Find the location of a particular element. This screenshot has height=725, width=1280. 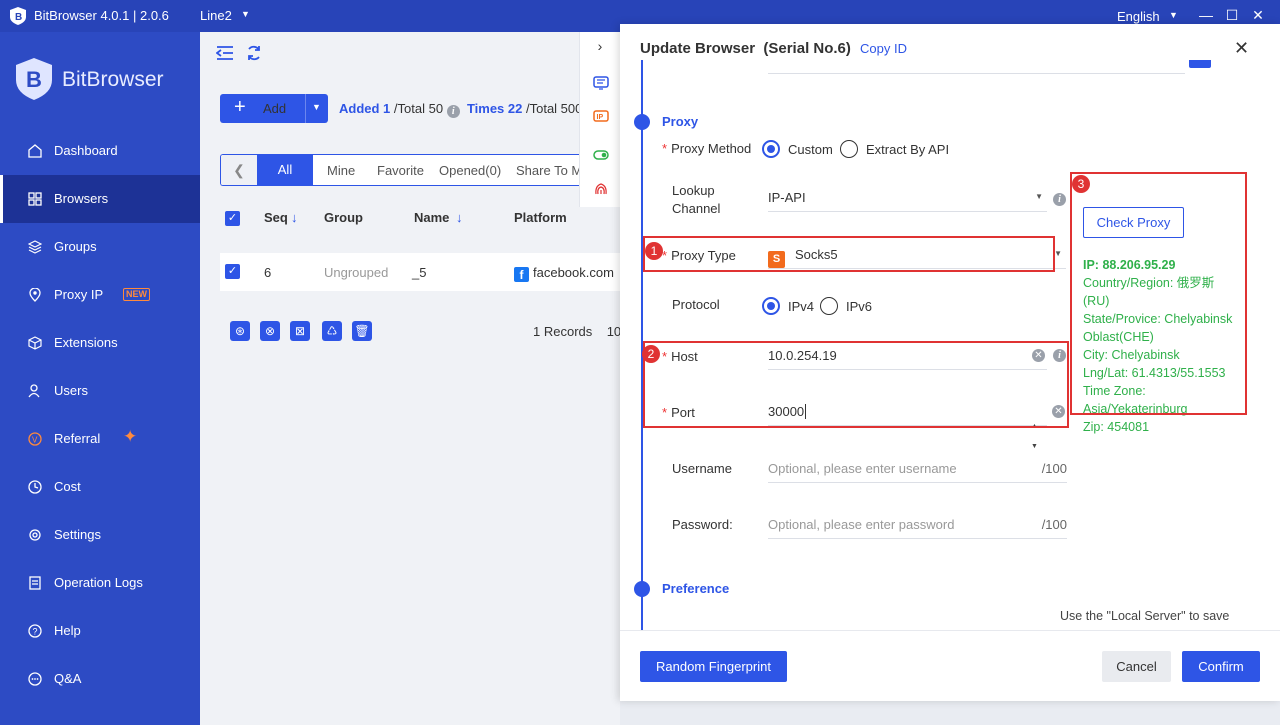

lookup-channel-select: IP-API ▼ is located at coordinates (907, 199).